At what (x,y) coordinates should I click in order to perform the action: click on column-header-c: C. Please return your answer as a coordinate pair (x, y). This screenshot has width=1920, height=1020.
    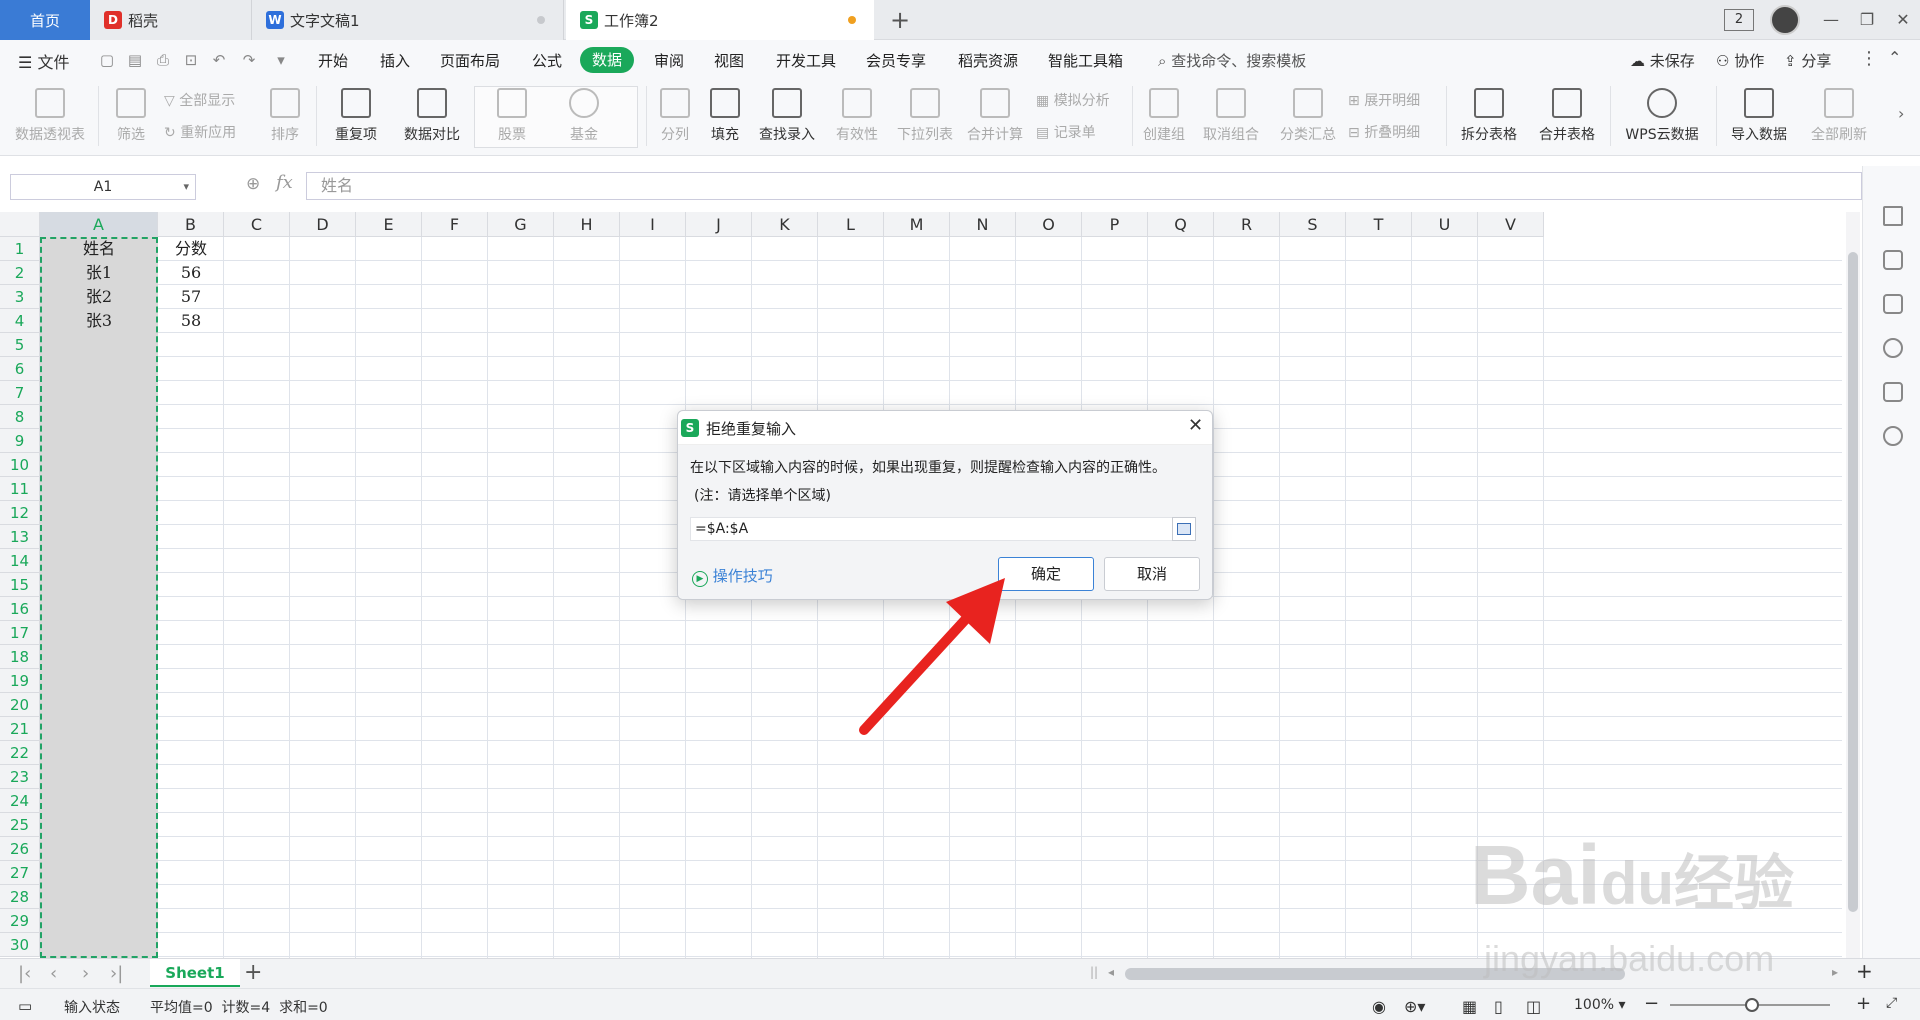
    Looking at the image, I should click on (257, 224).